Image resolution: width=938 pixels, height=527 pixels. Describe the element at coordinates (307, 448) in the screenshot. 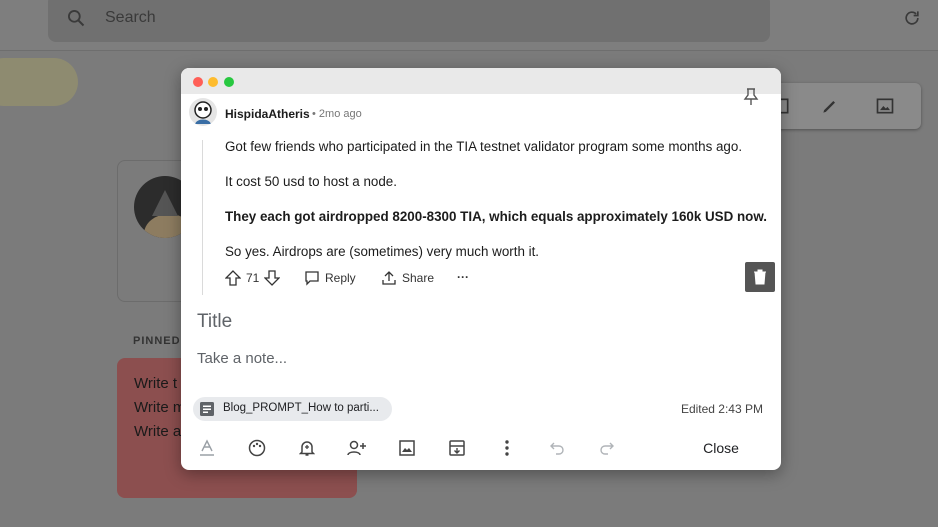

I see `bell-icon` at that location.